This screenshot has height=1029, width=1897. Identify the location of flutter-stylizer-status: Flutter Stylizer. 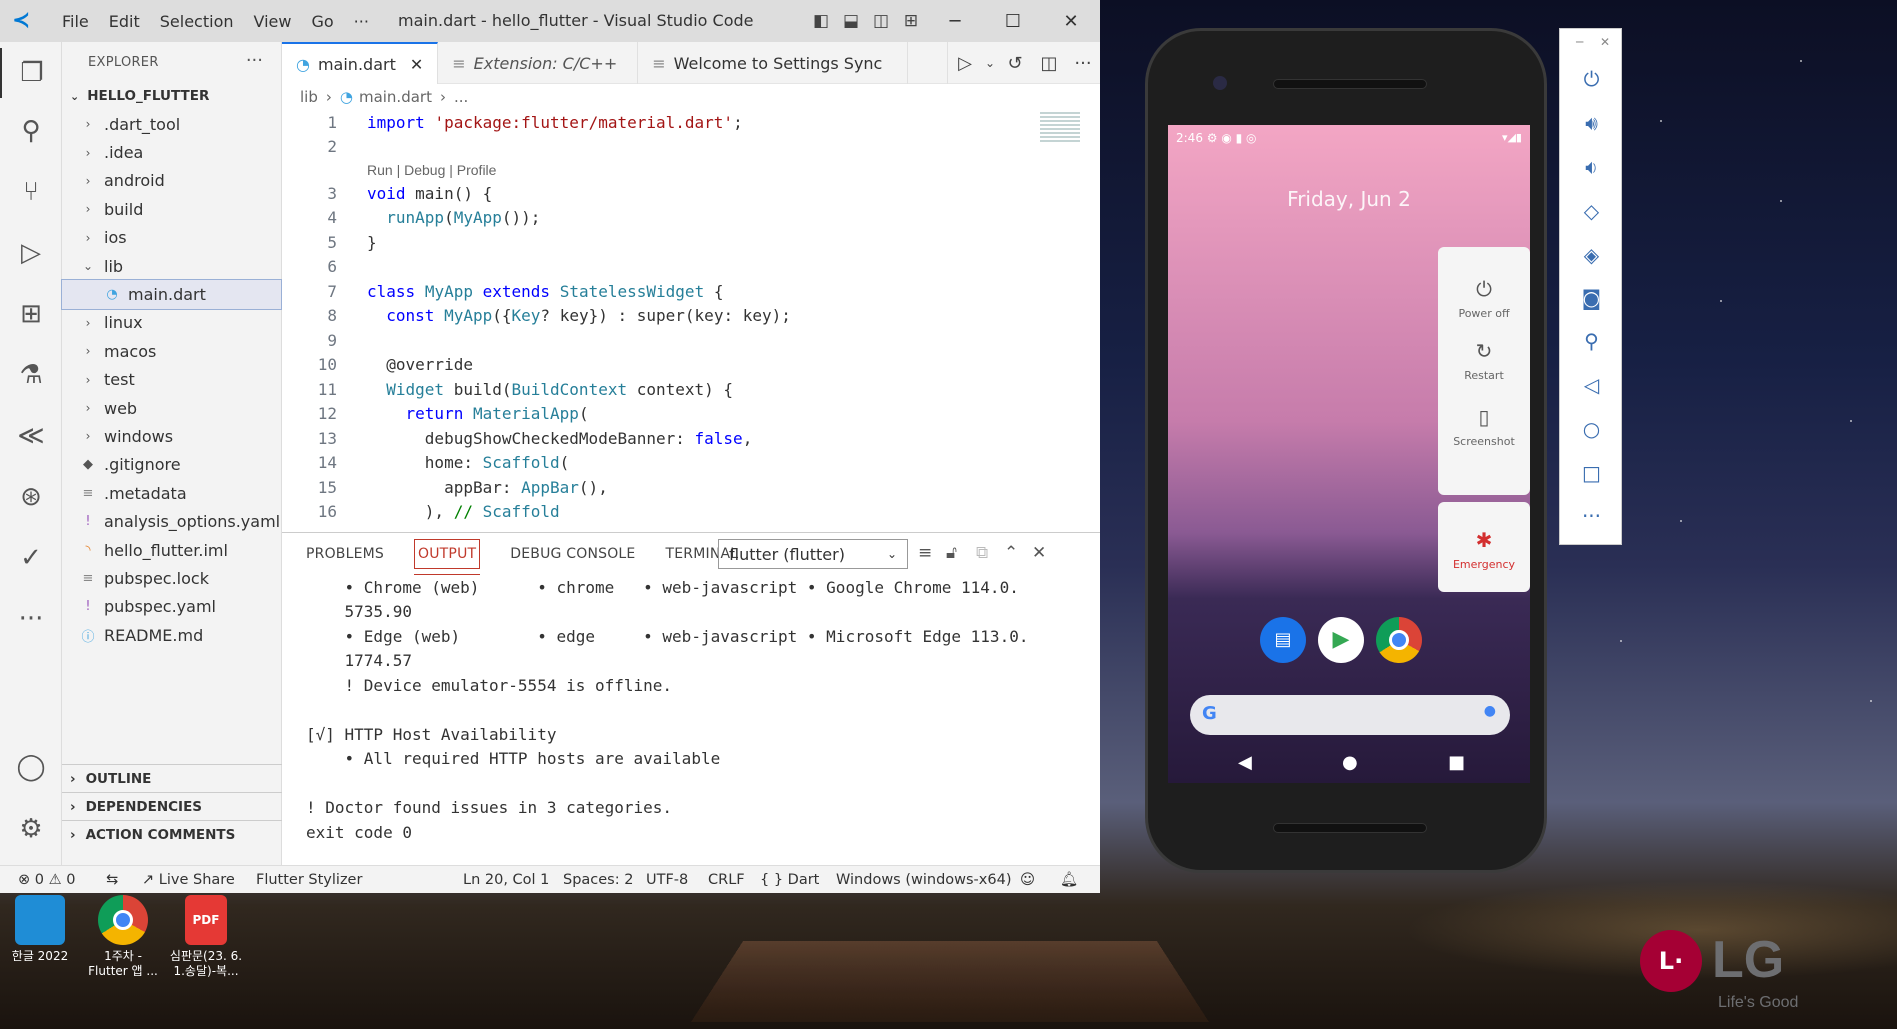
(309, 880).